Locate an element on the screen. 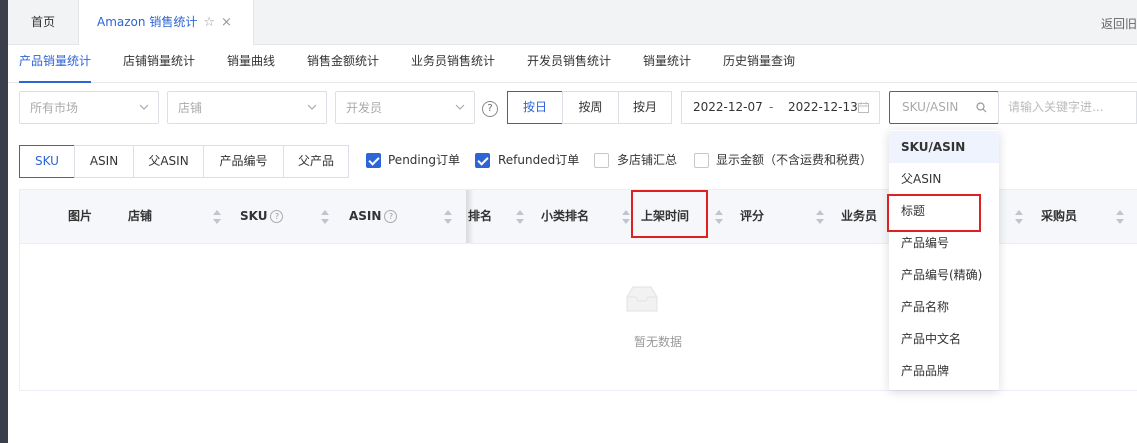 The height and width of the screenshot is (443, 1137). listing-time-highlight is located at coordinates (669, 214).